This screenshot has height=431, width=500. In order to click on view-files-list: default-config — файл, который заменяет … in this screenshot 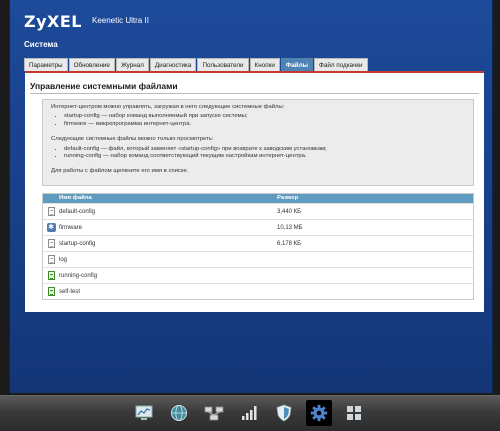, I will do `click(258, 153)`.